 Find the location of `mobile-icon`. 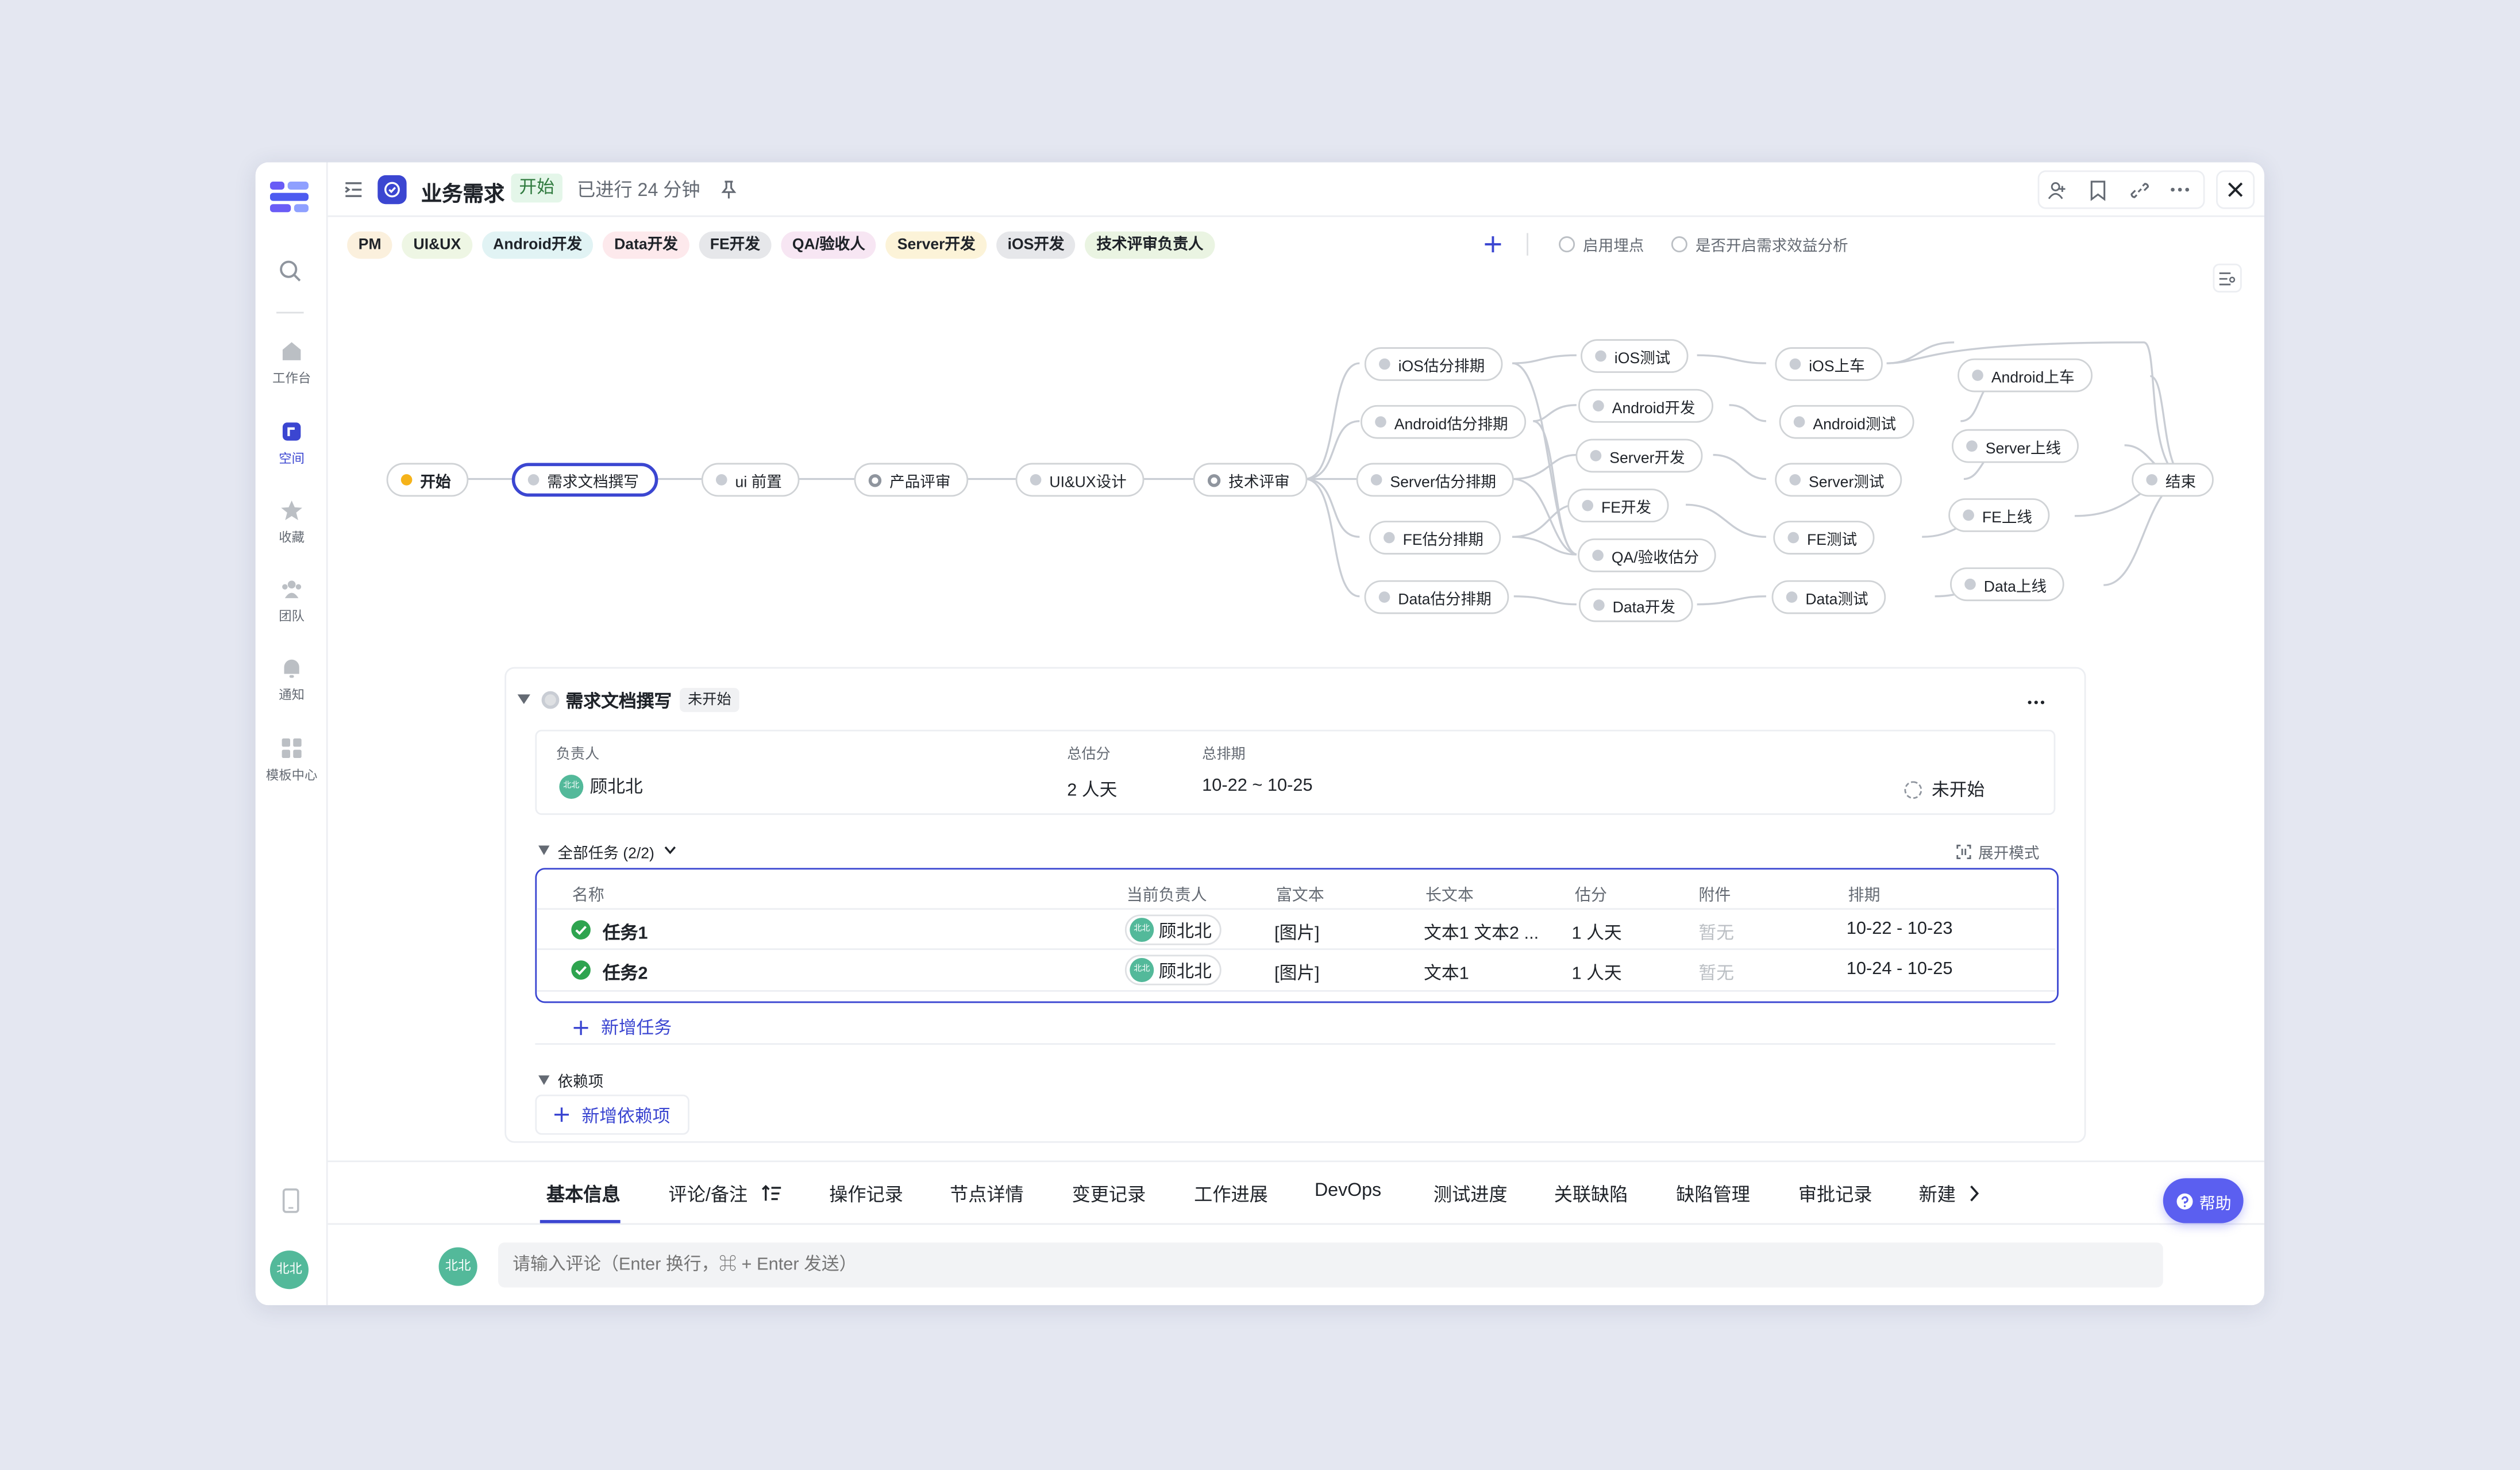

mobile-icon is located at coordinates (291, 1201).